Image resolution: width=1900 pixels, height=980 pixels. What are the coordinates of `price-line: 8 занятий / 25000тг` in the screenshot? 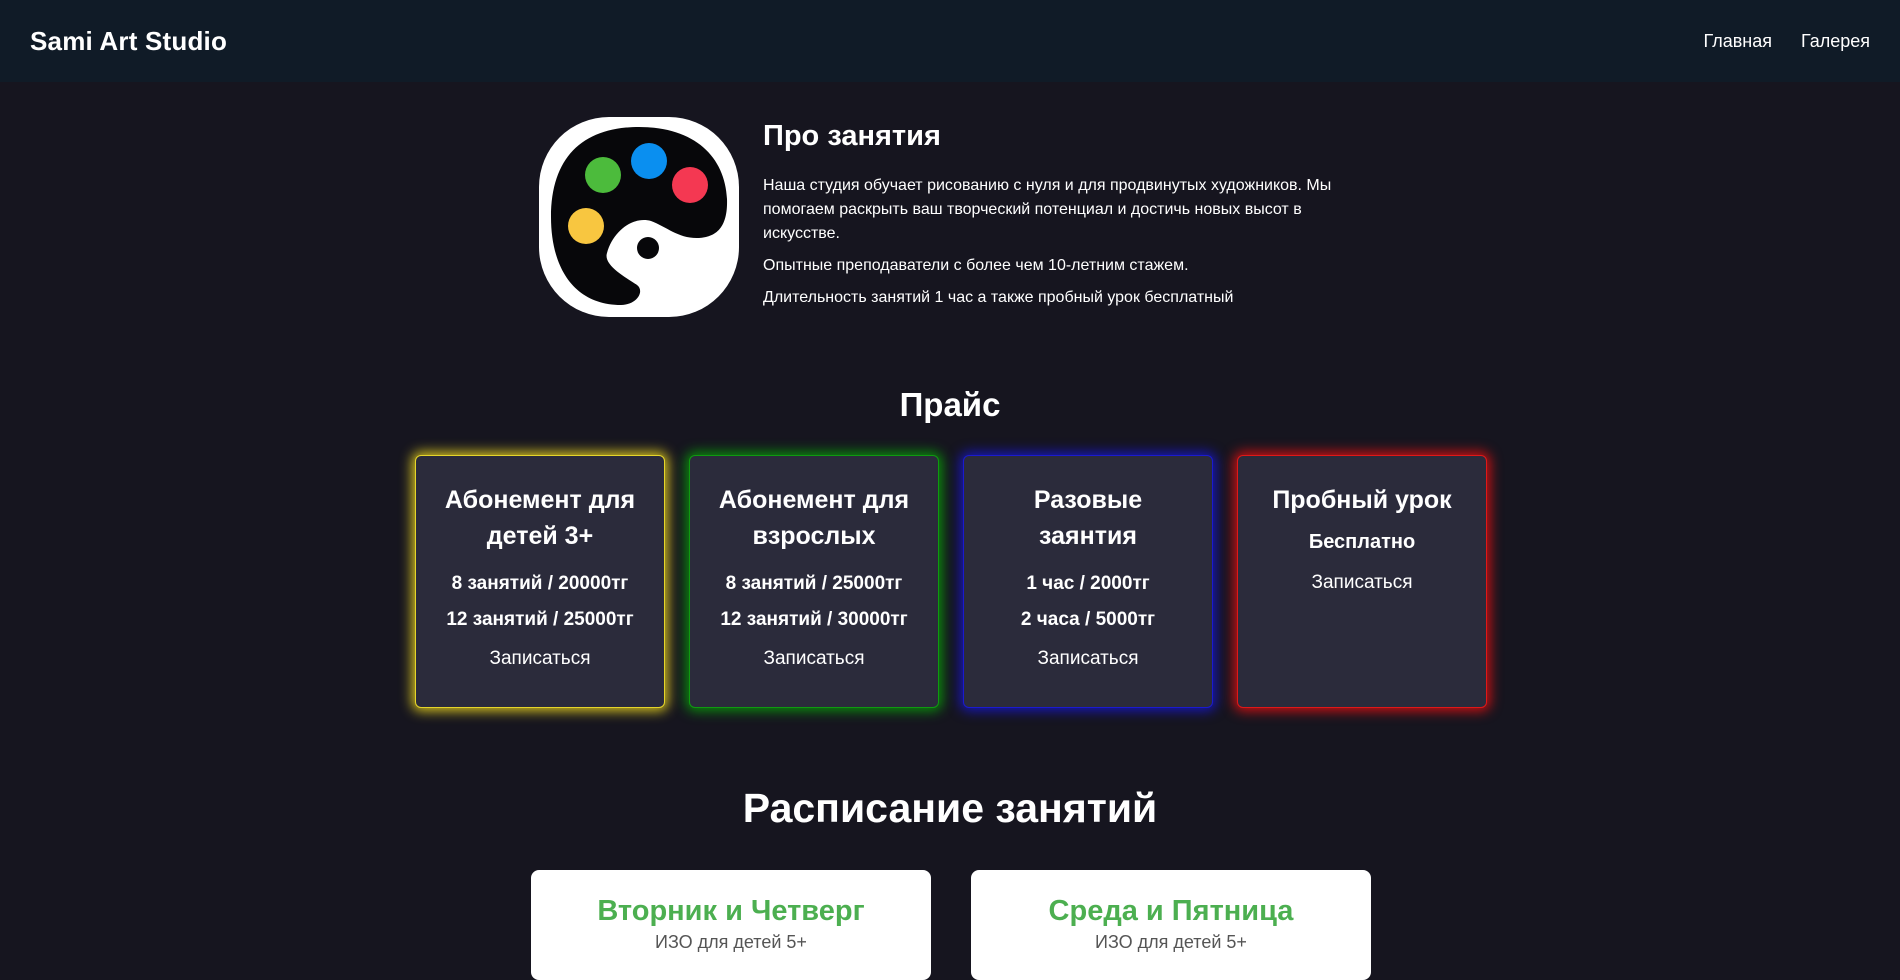 It's located at (814, 583).